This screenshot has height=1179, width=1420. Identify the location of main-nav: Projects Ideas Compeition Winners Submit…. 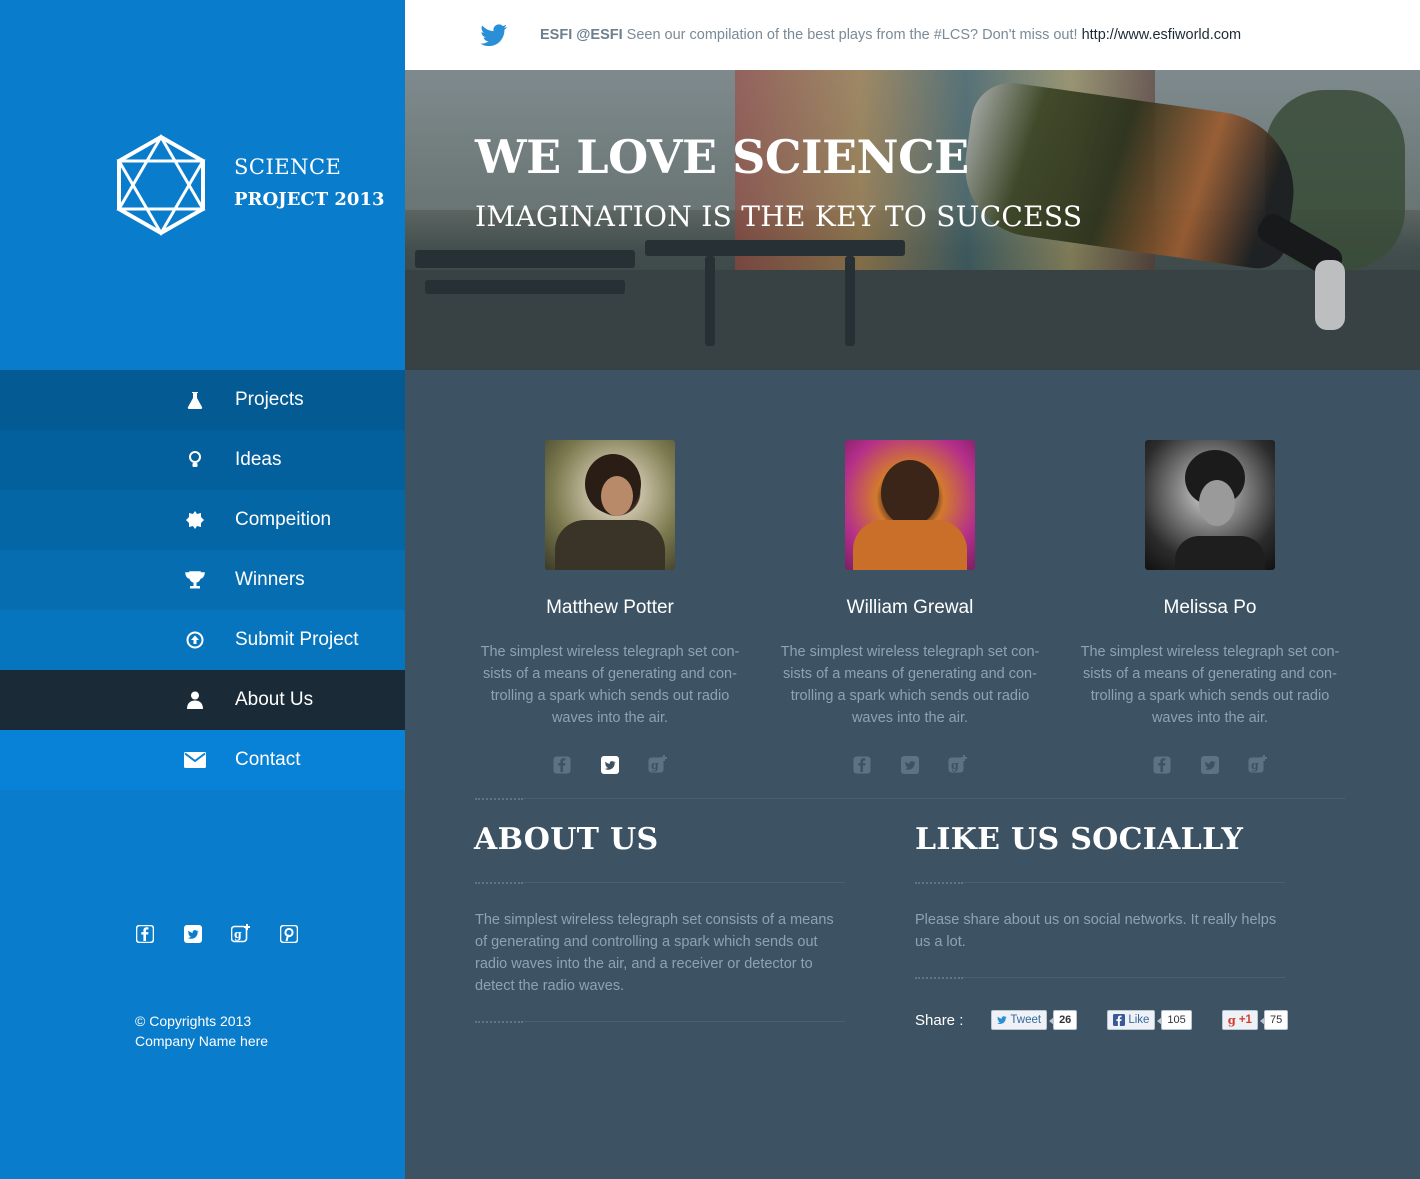
(202, 580).